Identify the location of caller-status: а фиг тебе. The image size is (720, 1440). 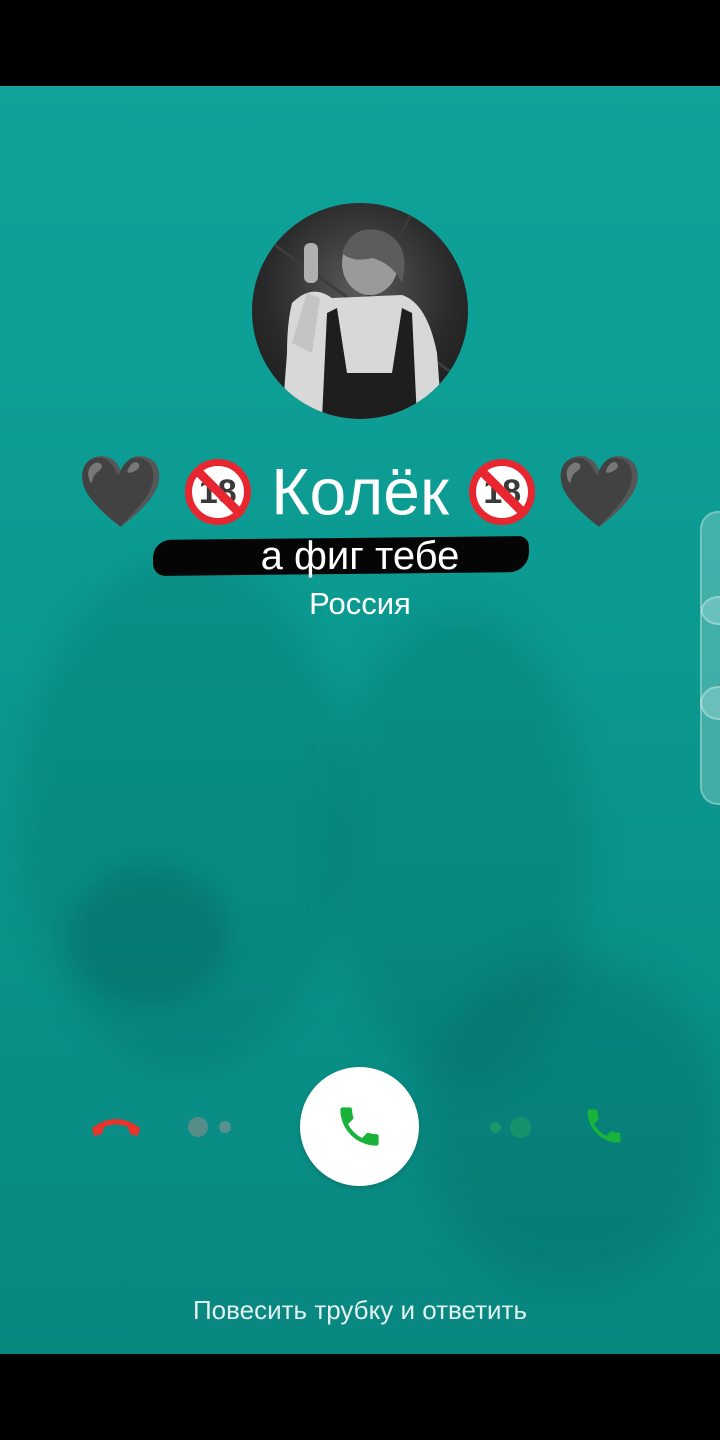
(360, 556).